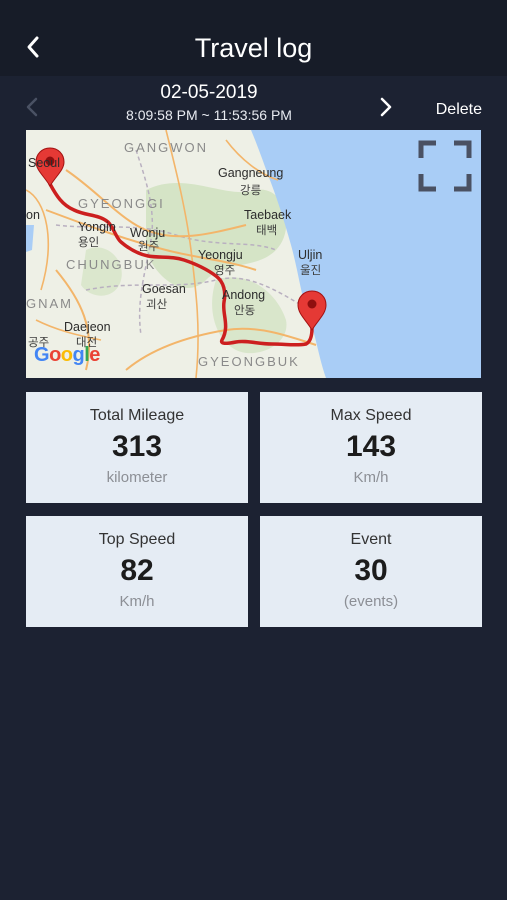  Describe the element at coordinates (459, 110) in the screenshot. I see `delete-button: Delete` at that location.